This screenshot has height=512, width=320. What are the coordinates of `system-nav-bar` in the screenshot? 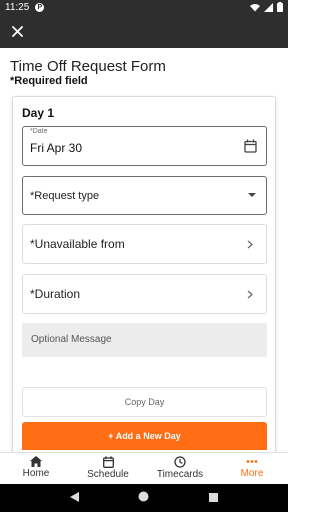 It's located at (144, 498).